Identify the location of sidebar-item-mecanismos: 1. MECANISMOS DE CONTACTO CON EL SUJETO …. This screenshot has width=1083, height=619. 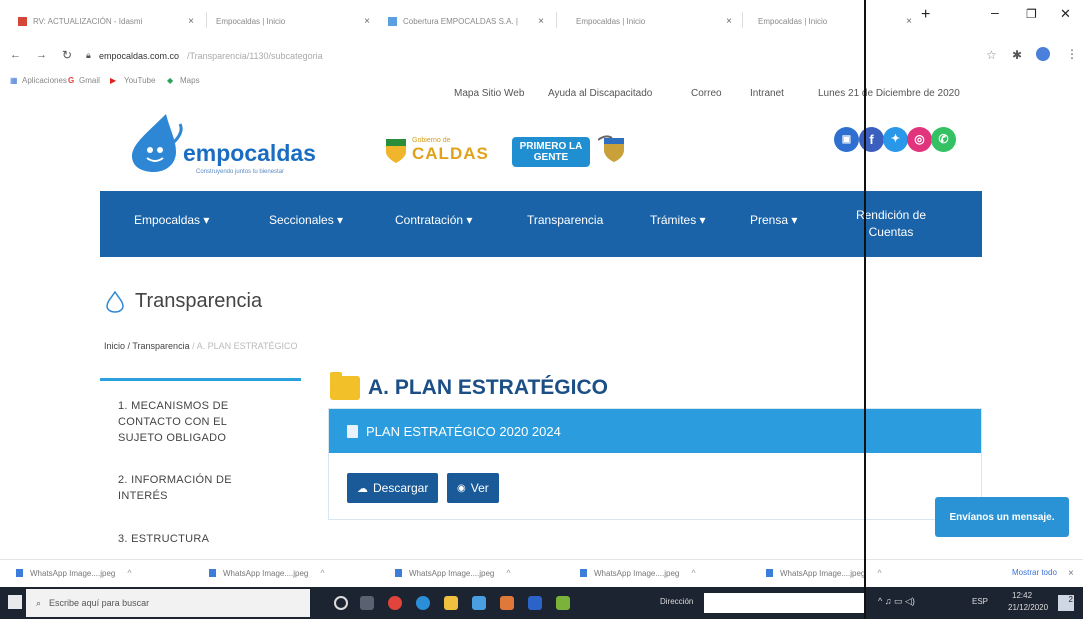
(193, 422).